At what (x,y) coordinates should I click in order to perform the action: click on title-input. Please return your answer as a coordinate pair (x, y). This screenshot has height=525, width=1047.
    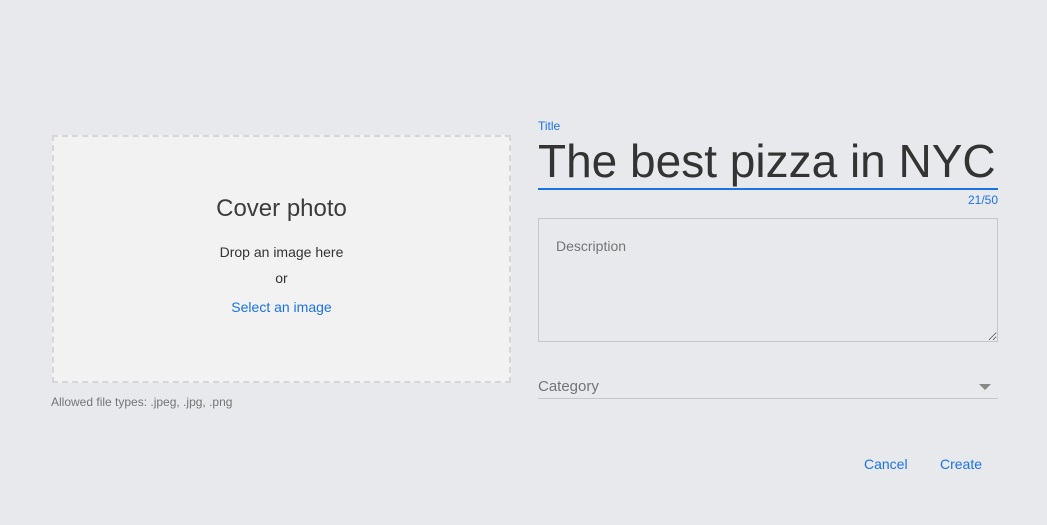
    Looking at the image, I should click on (768, 162).